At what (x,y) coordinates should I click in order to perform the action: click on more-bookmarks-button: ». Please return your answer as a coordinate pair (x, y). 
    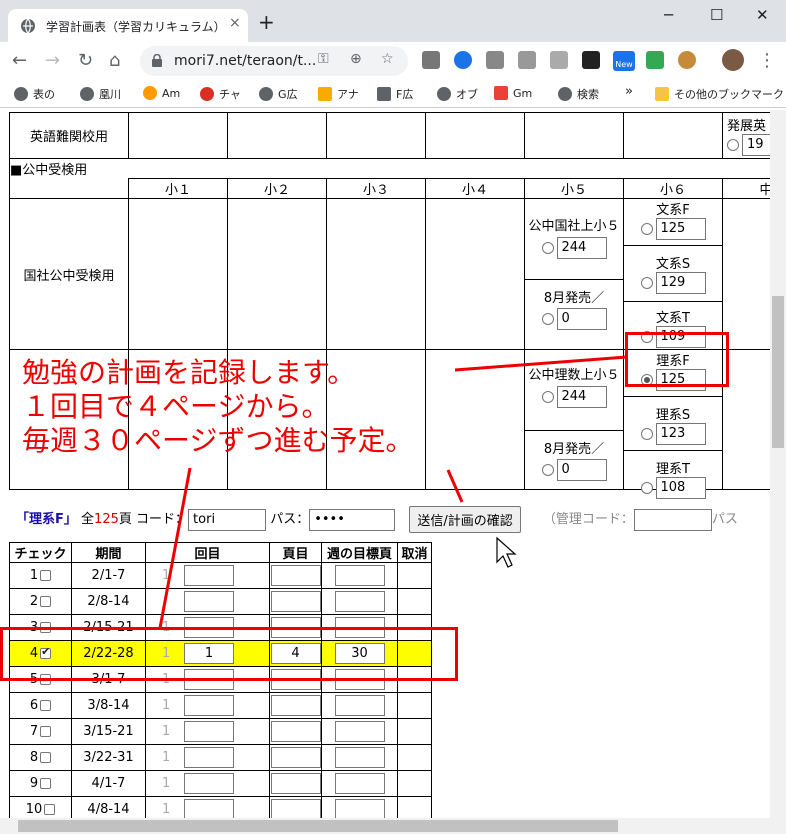
    Looking at the image, I should click on (629, 91).